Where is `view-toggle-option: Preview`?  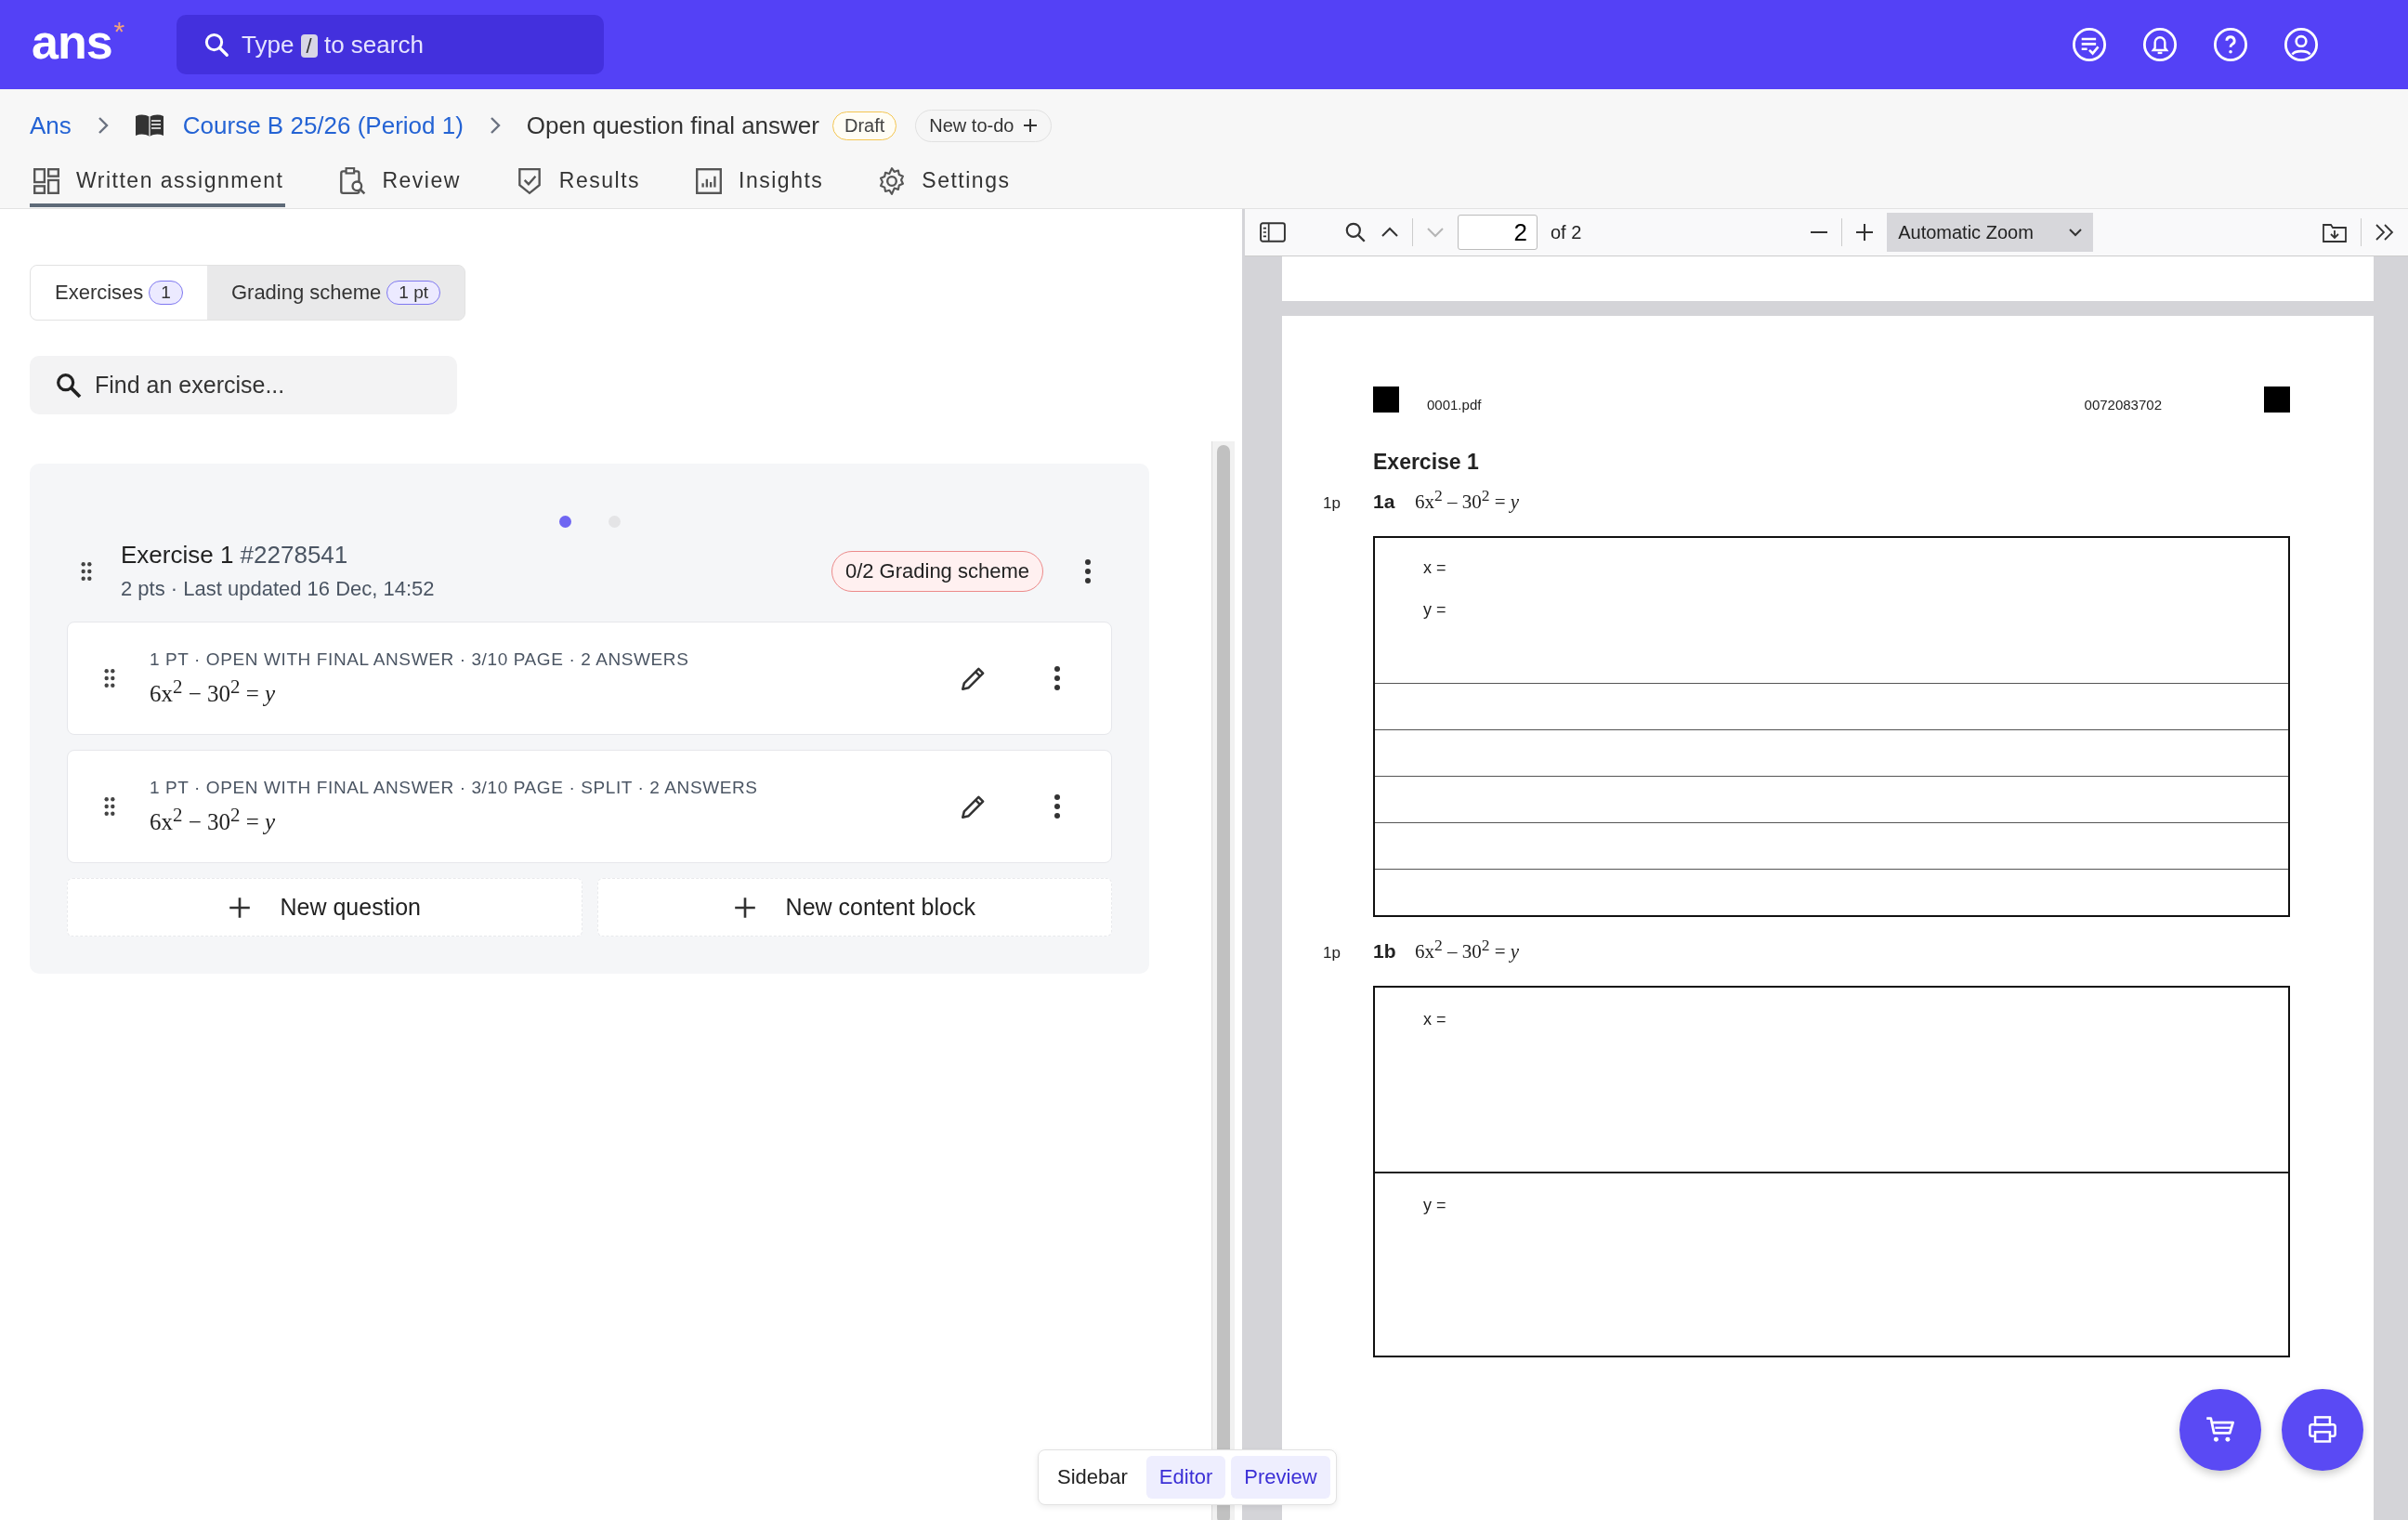
view-toggle-option: Preview is located at coordinates (1280, 1477).